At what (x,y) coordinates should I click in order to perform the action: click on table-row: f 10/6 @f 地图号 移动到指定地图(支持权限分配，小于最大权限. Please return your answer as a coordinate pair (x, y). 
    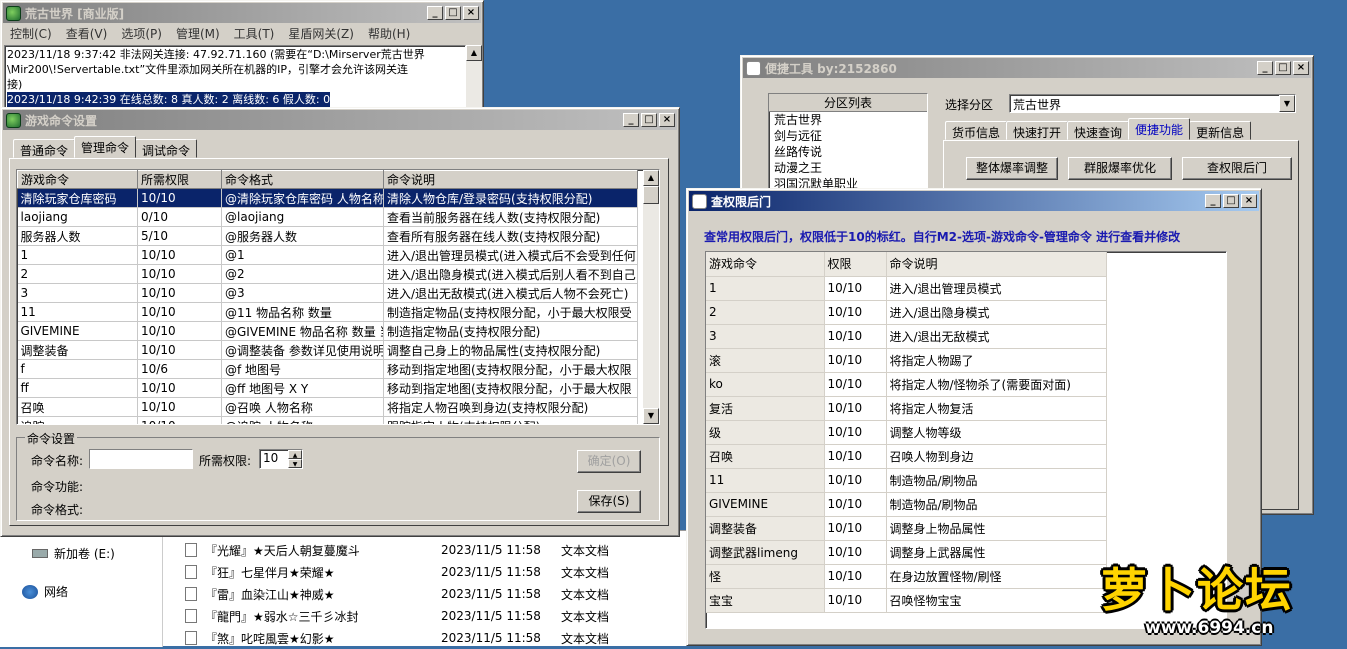
    Looking at the image, I should click on (327, 369).